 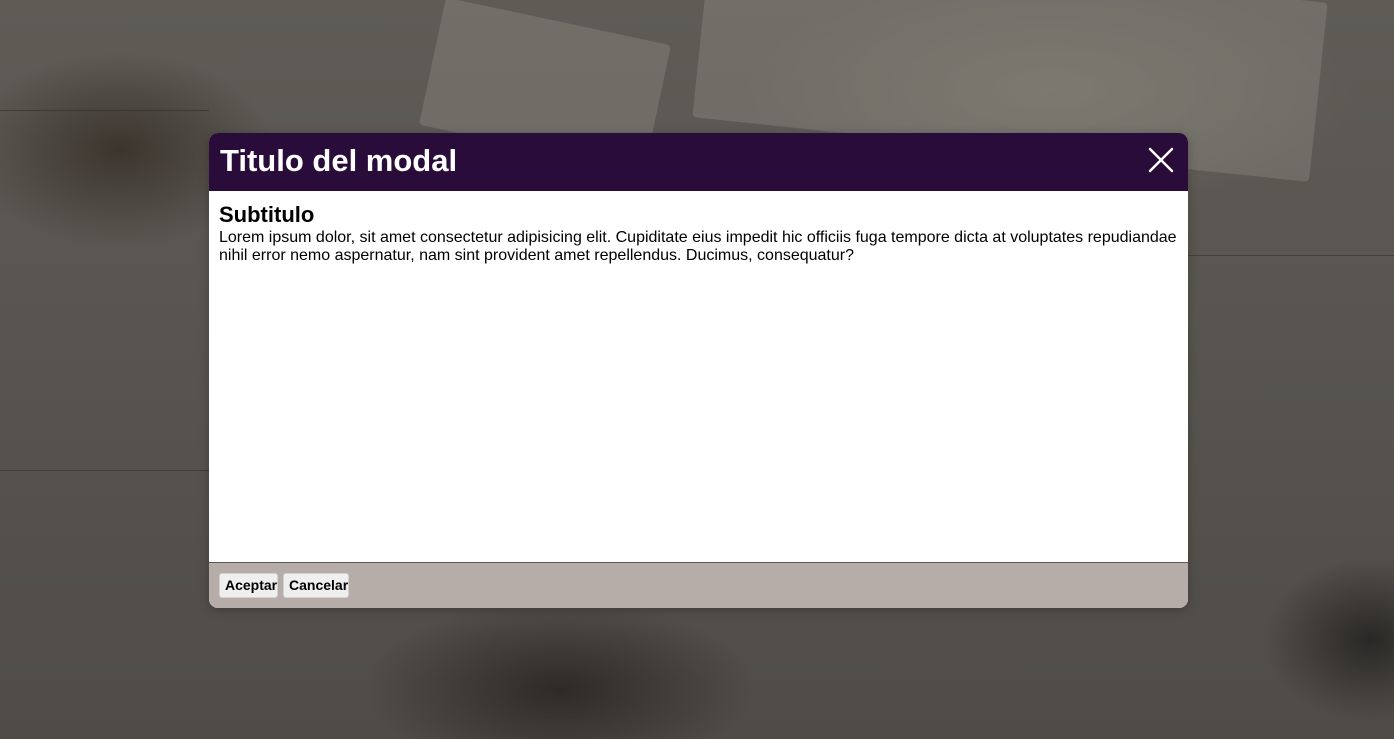 What do you see at coordinates (339, 160) in the screenshot?
I see `modal-title: Titulo del modal` at bounding box center [339, 160].